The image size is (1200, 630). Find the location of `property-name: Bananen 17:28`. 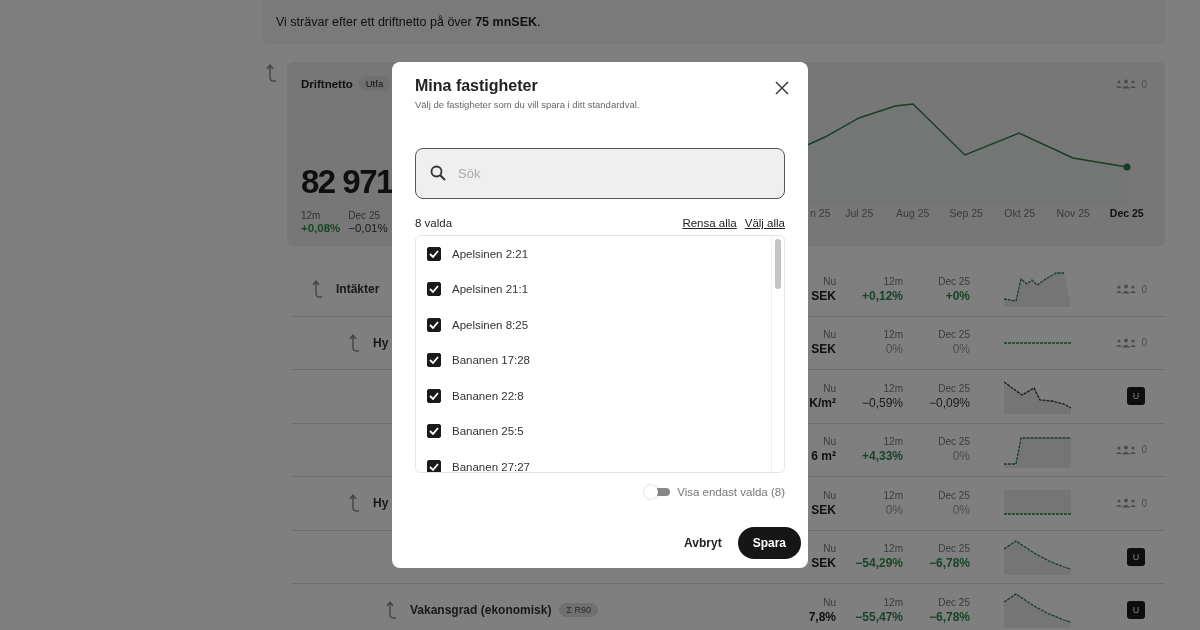

property-name: Bananen 17:28 is located at coordinates (491, 360).